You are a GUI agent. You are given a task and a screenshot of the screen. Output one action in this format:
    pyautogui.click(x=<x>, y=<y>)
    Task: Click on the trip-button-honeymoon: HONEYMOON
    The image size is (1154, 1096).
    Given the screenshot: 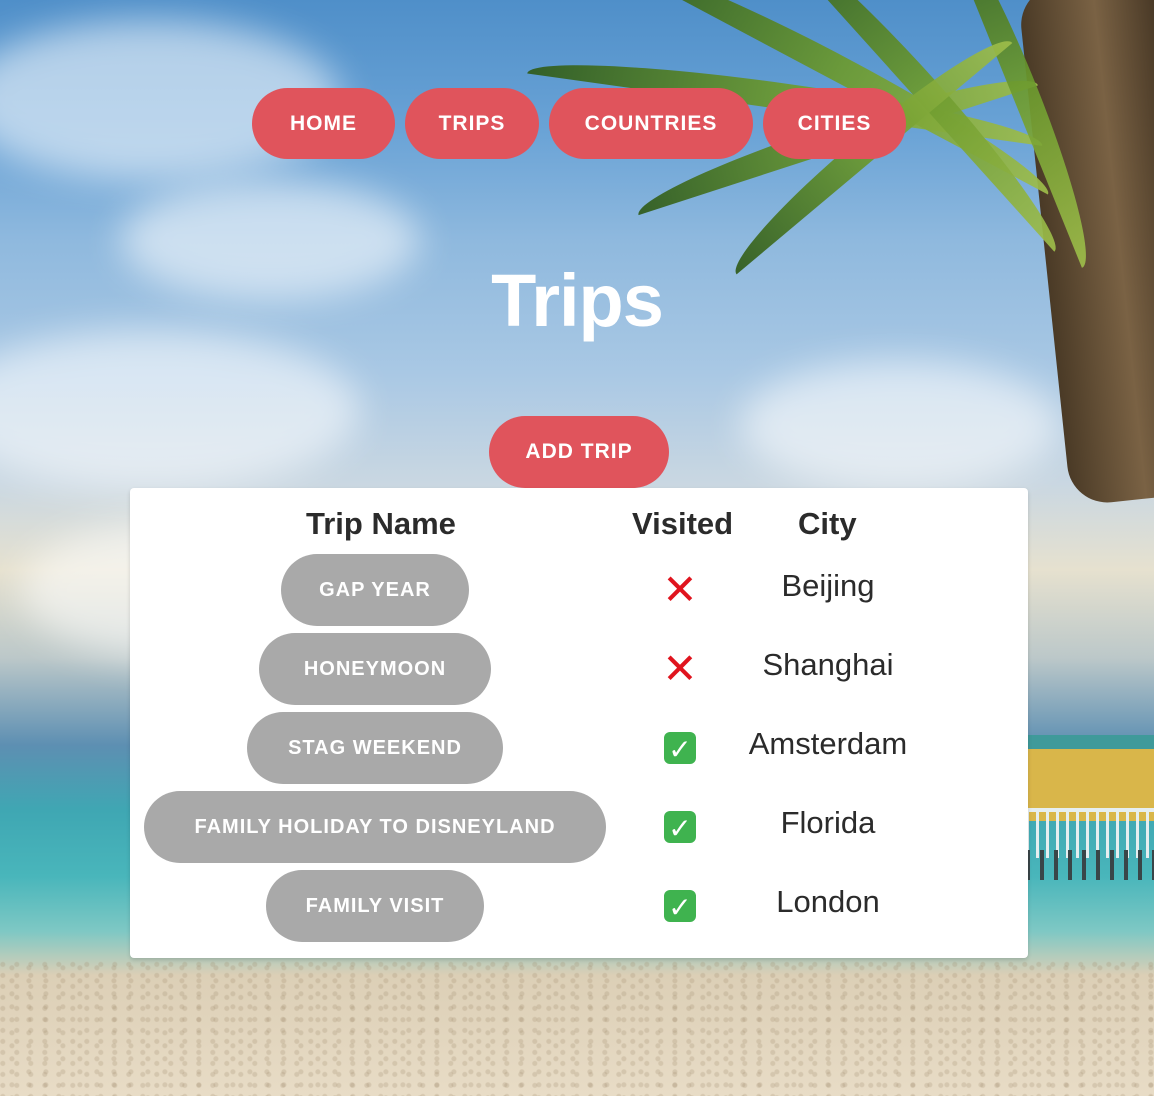 What is the action you would take?
    pyautogui.click(x=375, y=669)
    